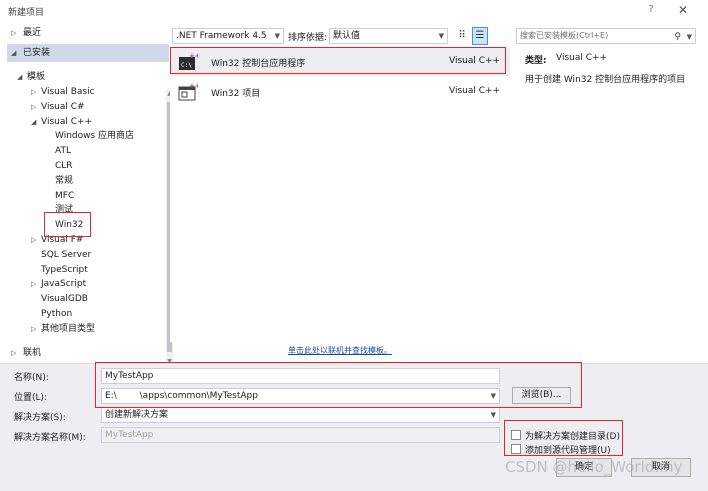 The width and height of the screenshot is (708, 491). Describe the element at coordinates (338, 385) in the screenshot. I see `annotation-box-name-location` at that location.